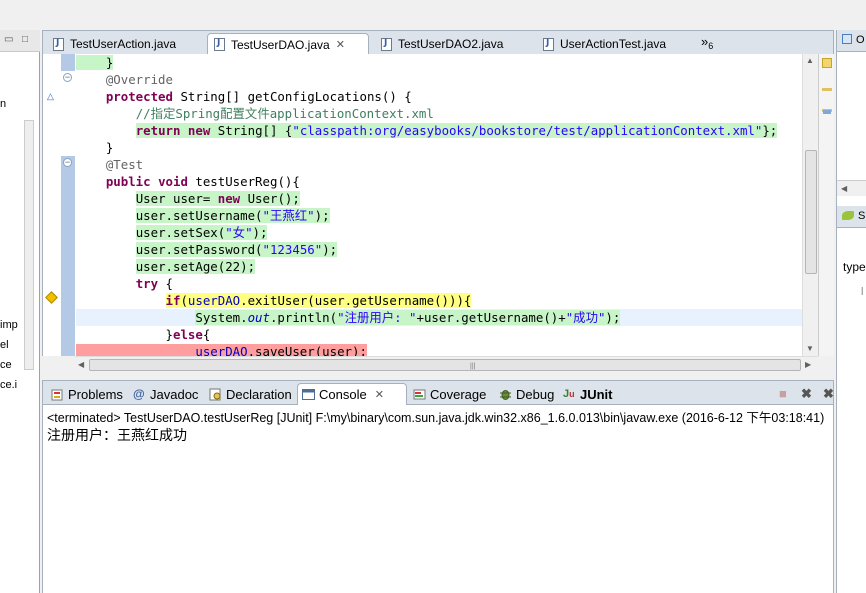 The image size is (866, 593). I want to click on type-label: type, so click(854, 267).